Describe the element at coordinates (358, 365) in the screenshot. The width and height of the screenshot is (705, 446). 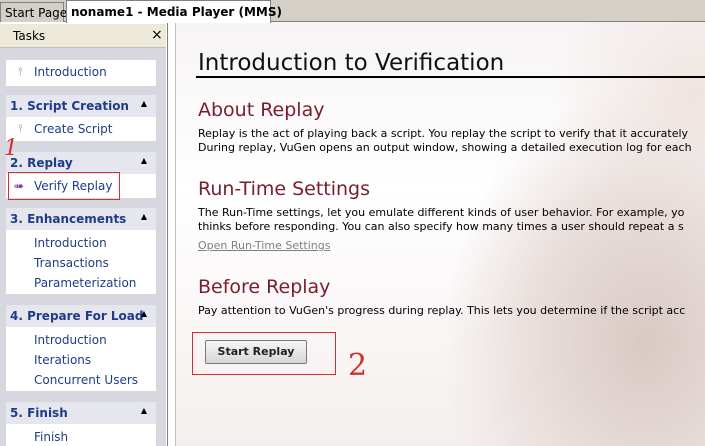
I see `annotation-number-2: 2` at that location.